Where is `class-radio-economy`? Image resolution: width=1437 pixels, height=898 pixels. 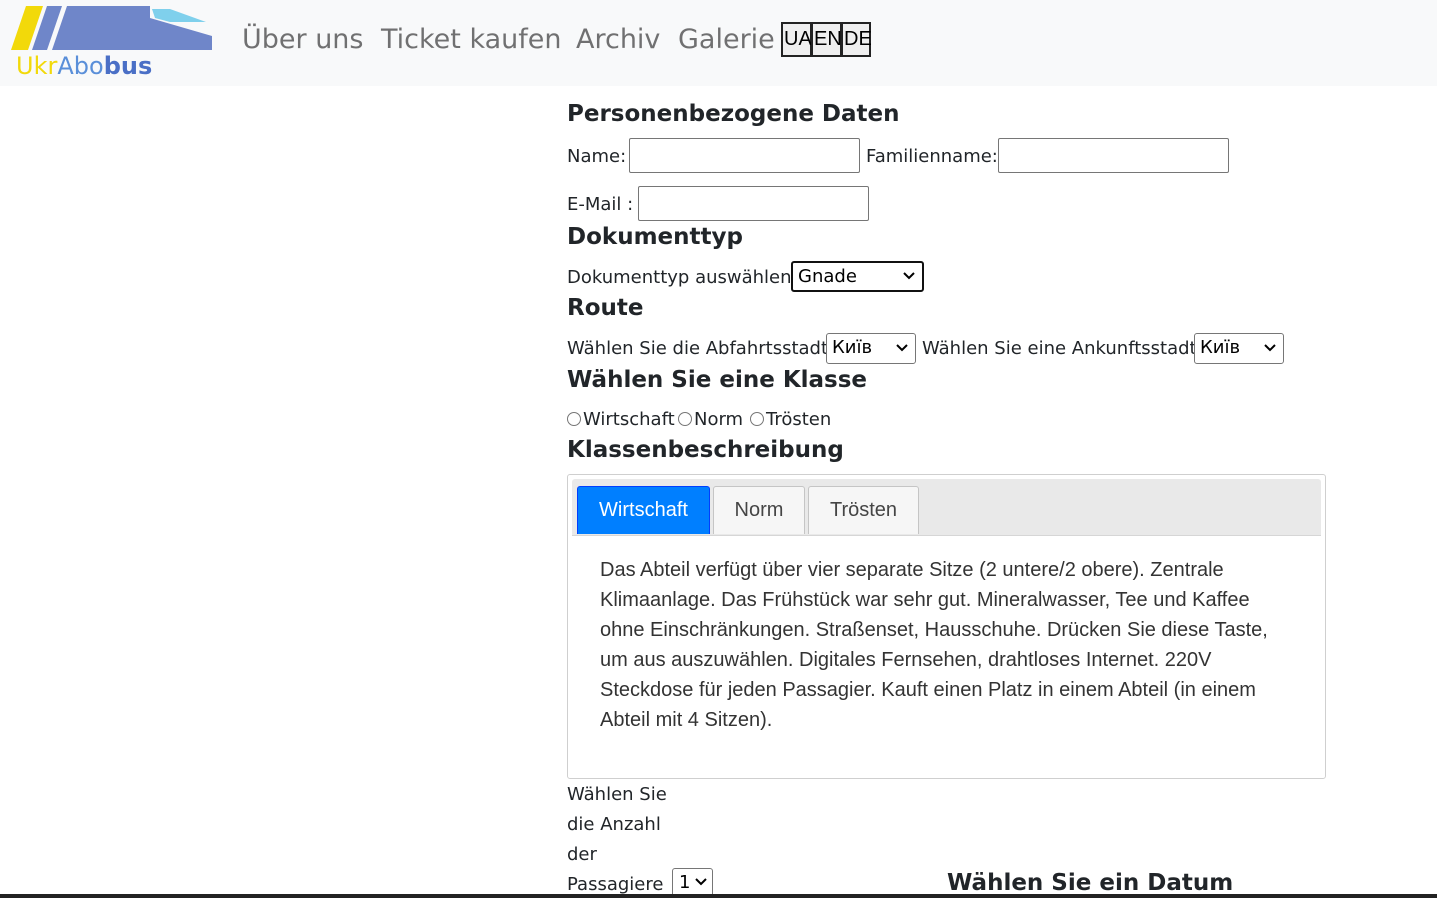 class-radio-economy is located at coordinates (574, 419).